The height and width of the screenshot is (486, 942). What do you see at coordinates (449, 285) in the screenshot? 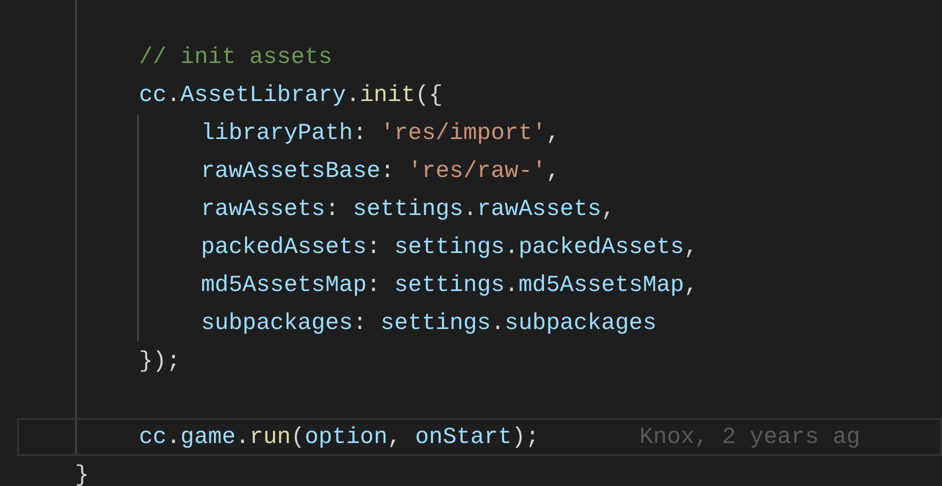
I see `code-line: md5AssetsMap: settings.md5AssetsMap,` at bounding box center [449, 285].